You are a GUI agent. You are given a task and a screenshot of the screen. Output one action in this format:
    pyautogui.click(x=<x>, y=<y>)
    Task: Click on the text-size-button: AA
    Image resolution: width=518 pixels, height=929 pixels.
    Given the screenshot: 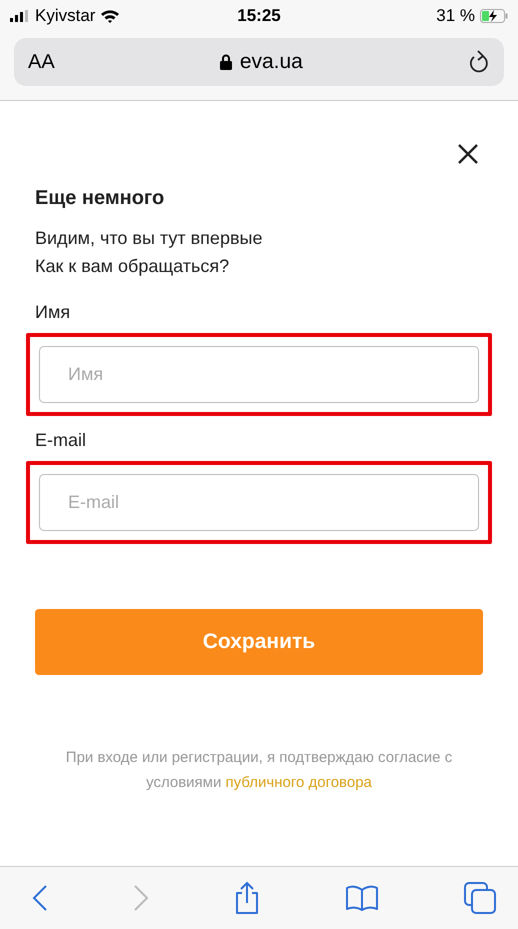 What is the action you would take?
    pyautogui.click(x=41, y=62)
    